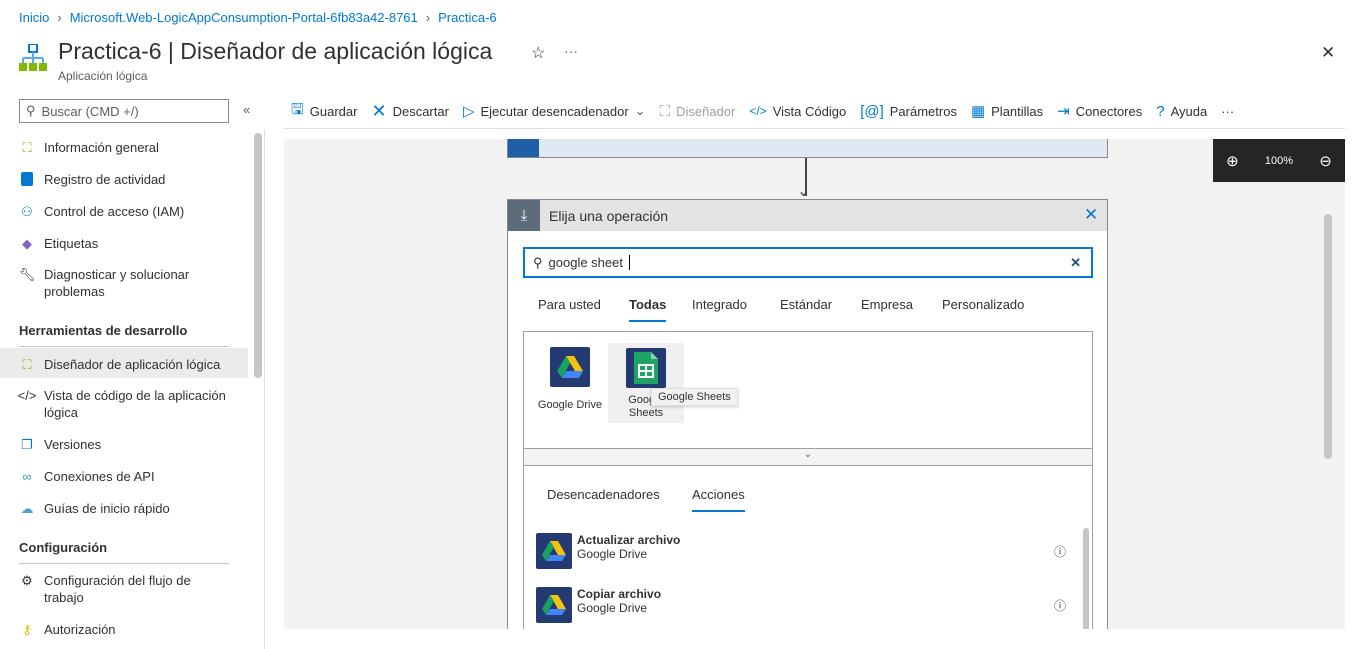 The image size is (1365, 649). Describe the element at coordinates (1099, 111) in the screenshot. I see `connectors-button: ⇥ Conectores` at that location.